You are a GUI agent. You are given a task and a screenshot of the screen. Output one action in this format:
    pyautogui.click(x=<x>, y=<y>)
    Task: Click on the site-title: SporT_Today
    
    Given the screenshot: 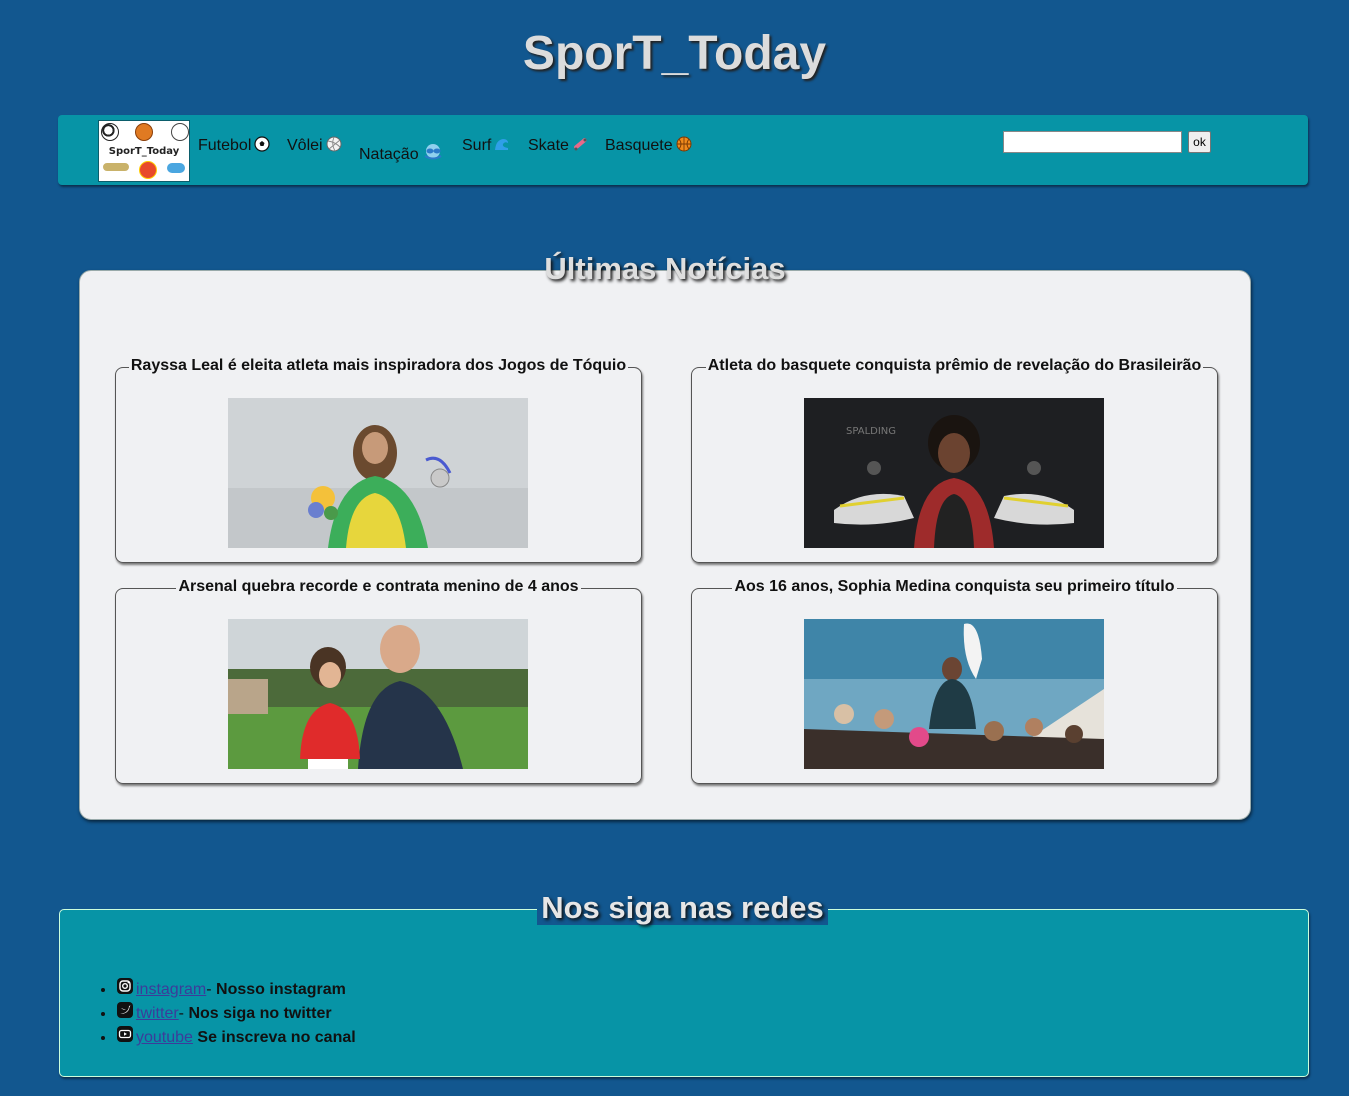 What is the action you would take?
    pyautogui.click(x=674, y=53)
    